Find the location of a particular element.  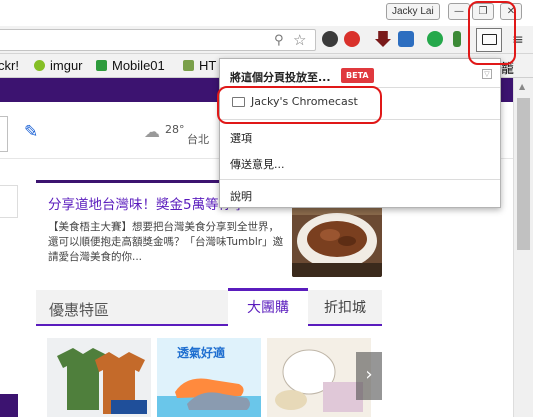

pencil-icon: ✎ is located at coordinates (31, 132).